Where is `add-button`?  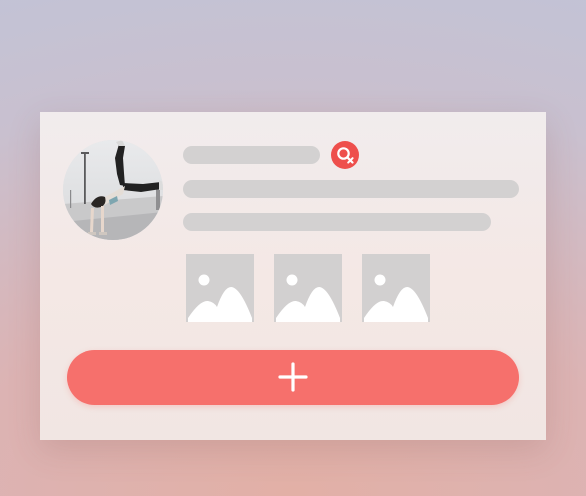
add-button is located at coordinates (293, 377).